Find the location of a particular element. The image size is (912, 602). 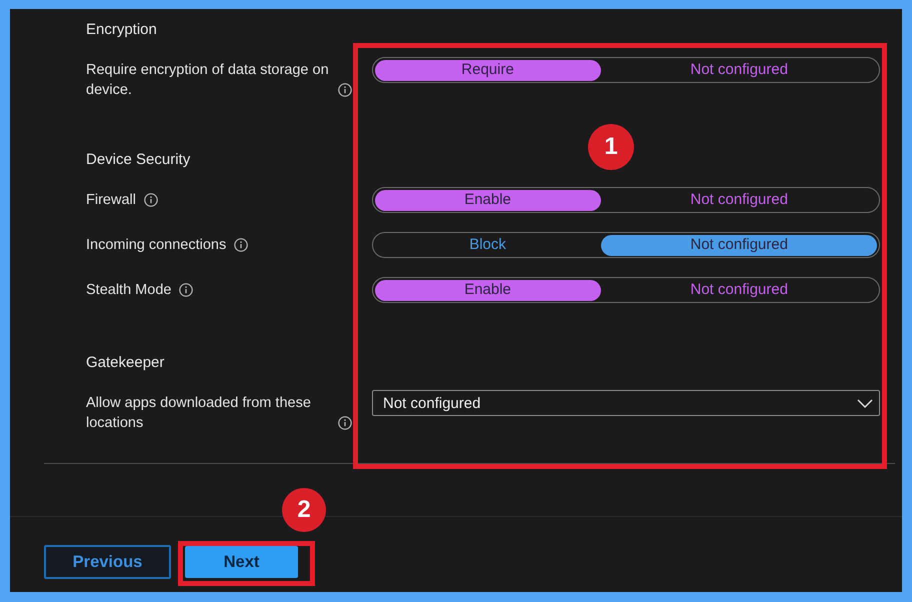

setting-label: Stealth Mode is located at coordinates (129, 290).